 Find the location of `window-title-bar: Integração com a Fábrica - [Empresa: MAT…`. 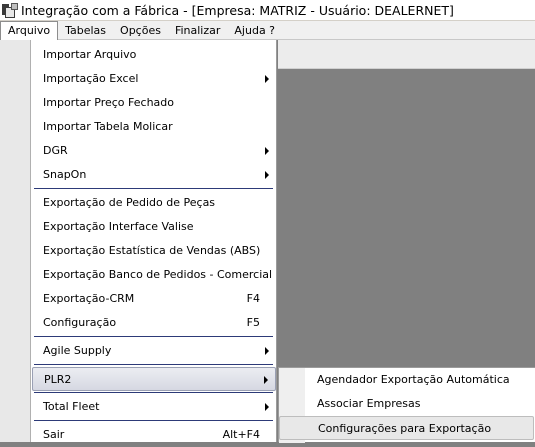

window-title-bar: Integração com a Fábrica - [Empresa: MAT… is located at coordinates (267, 10).